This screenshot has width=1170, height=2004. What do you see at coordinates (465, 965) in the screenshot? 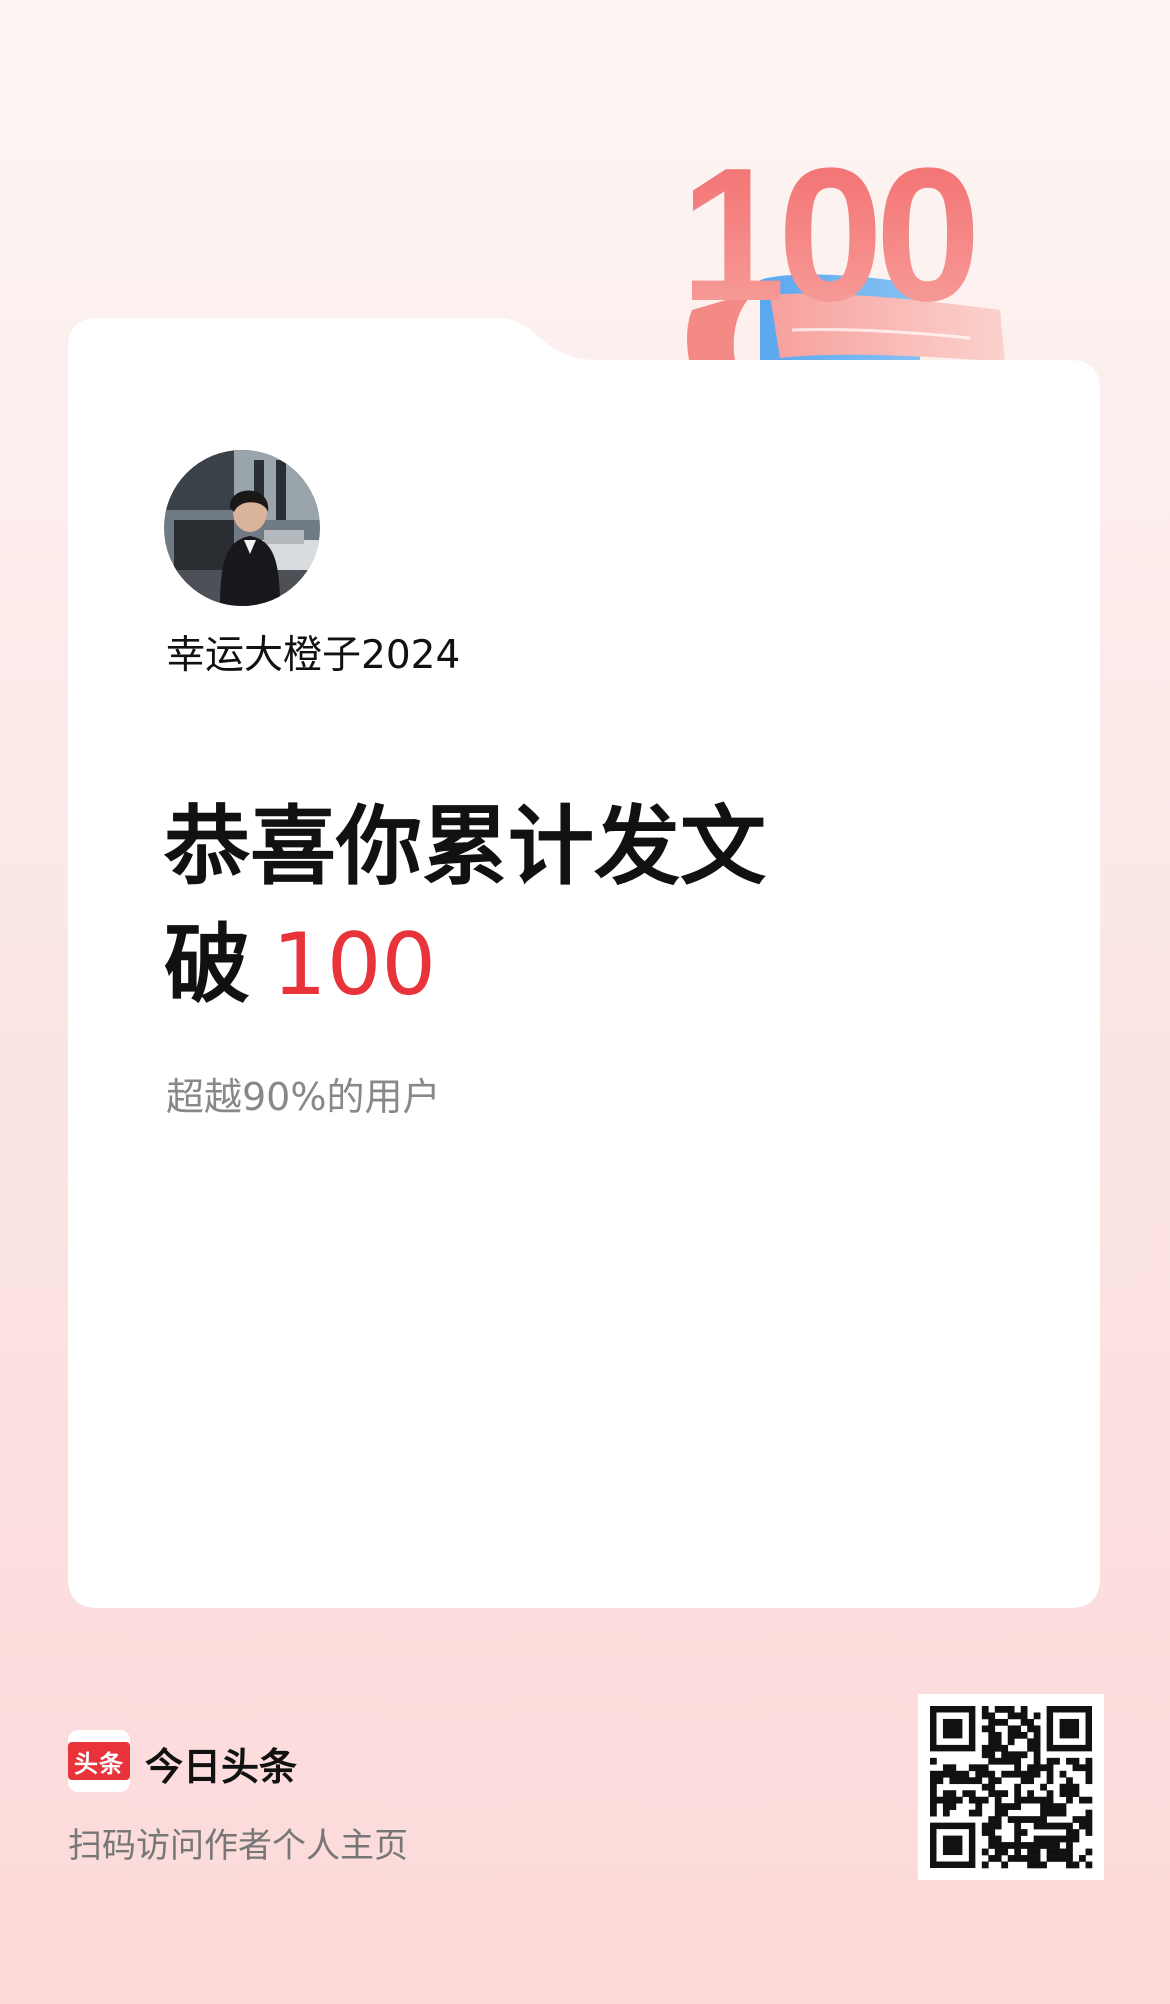
I see `headline-line2: 破 100` at bounding box center [465, 965].